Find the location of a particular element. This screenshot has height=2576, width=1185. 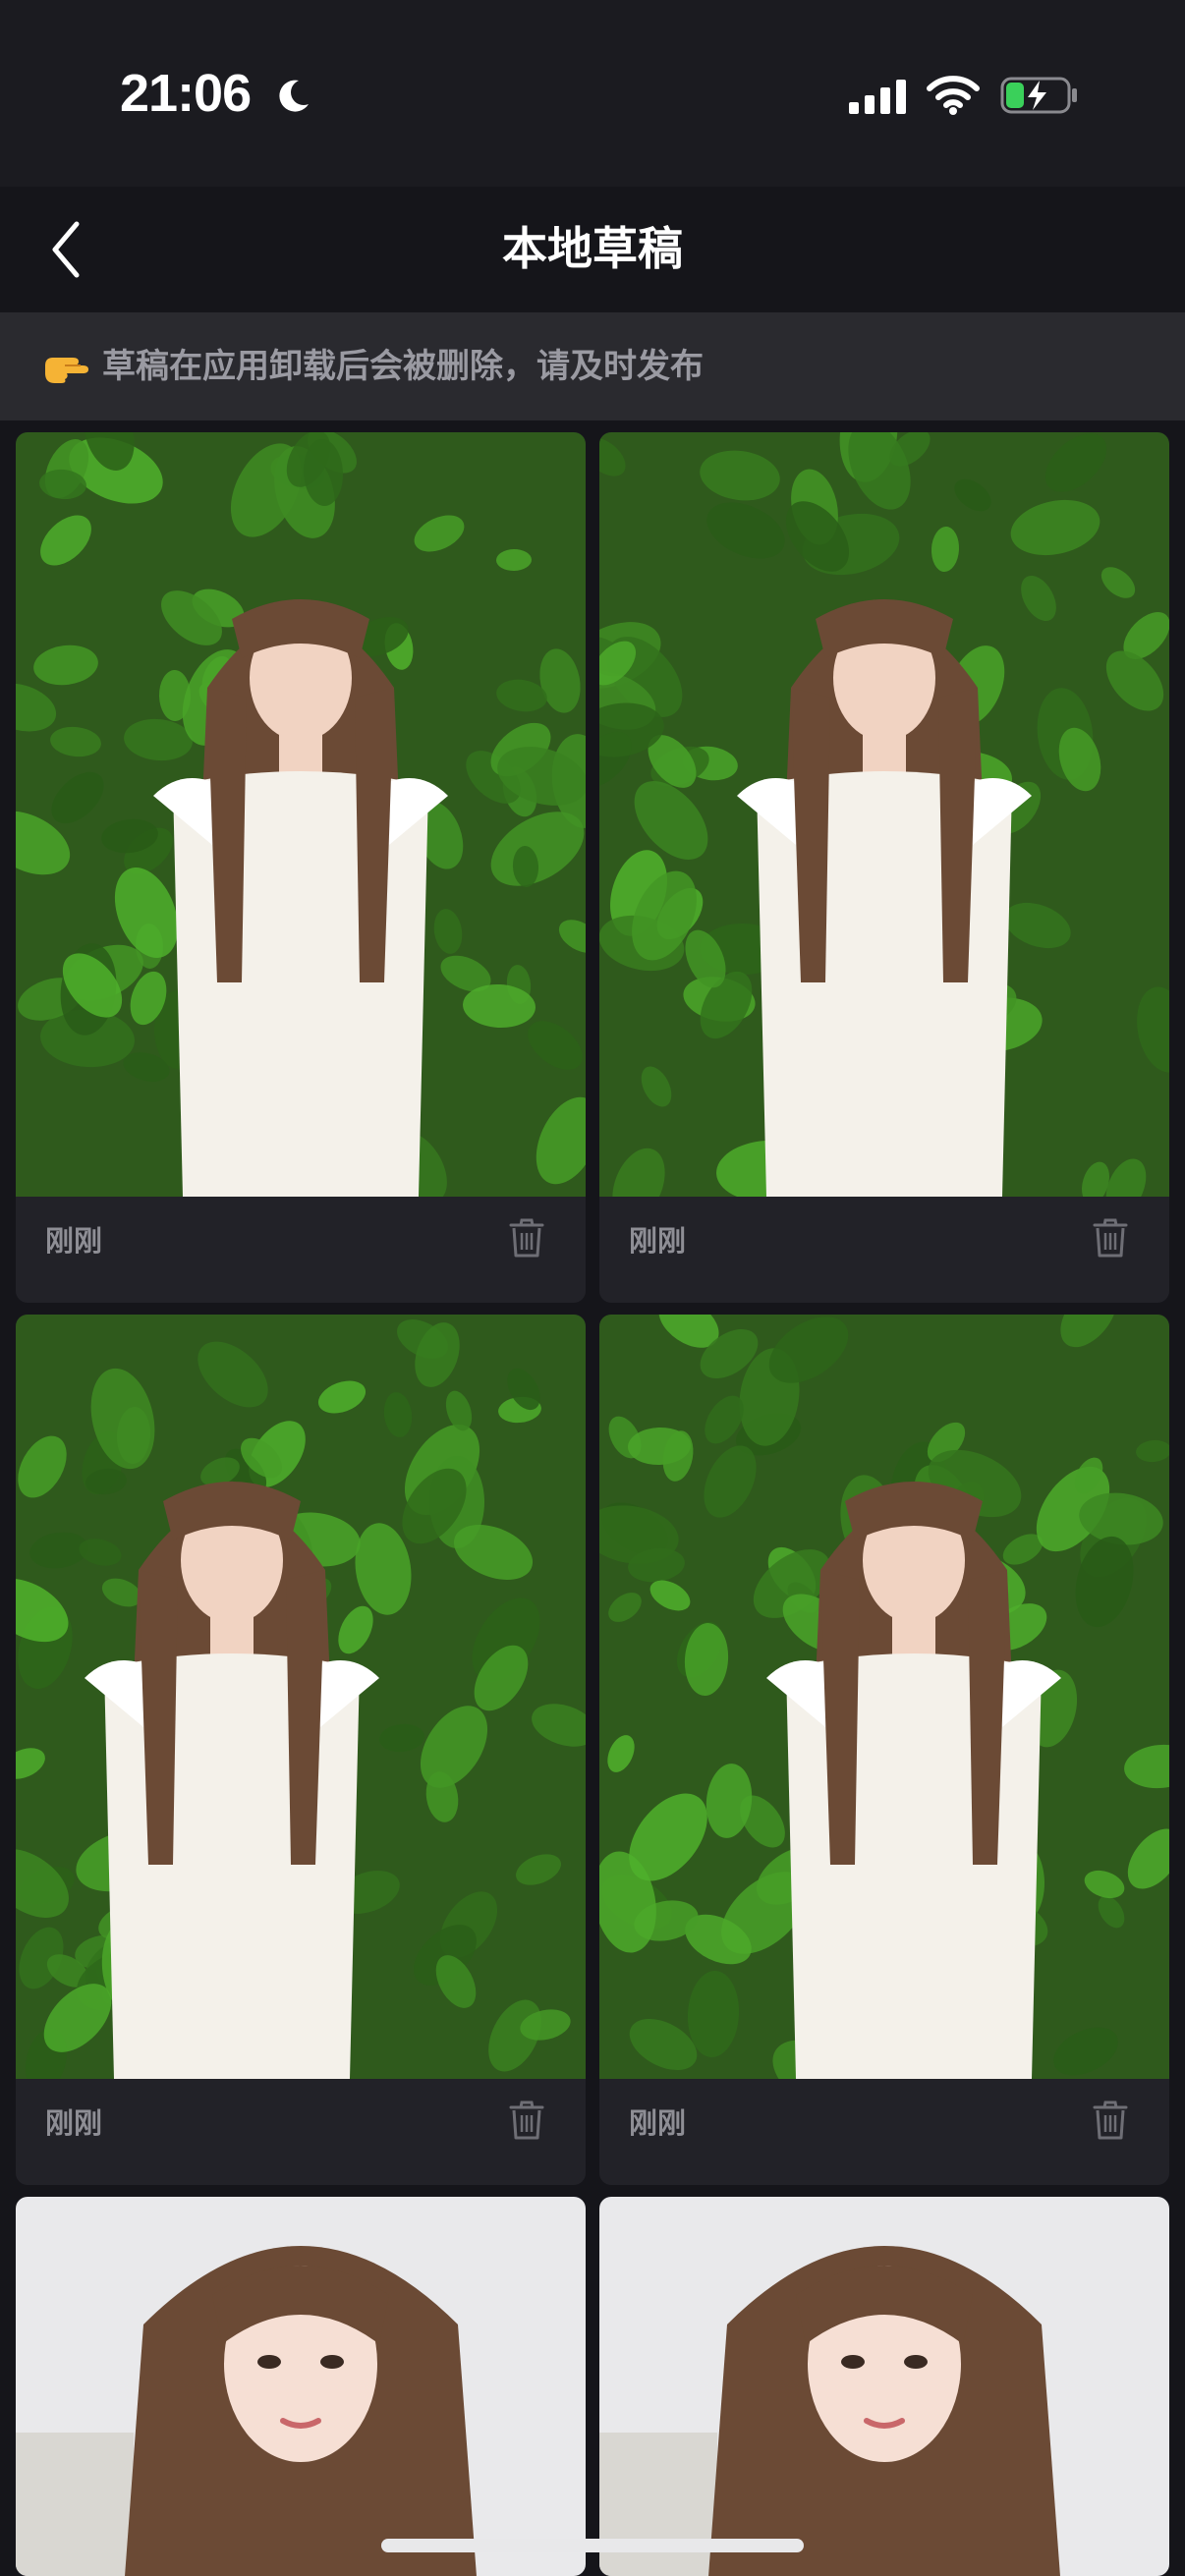

battery-icon is located at coordinates (1038, 95).